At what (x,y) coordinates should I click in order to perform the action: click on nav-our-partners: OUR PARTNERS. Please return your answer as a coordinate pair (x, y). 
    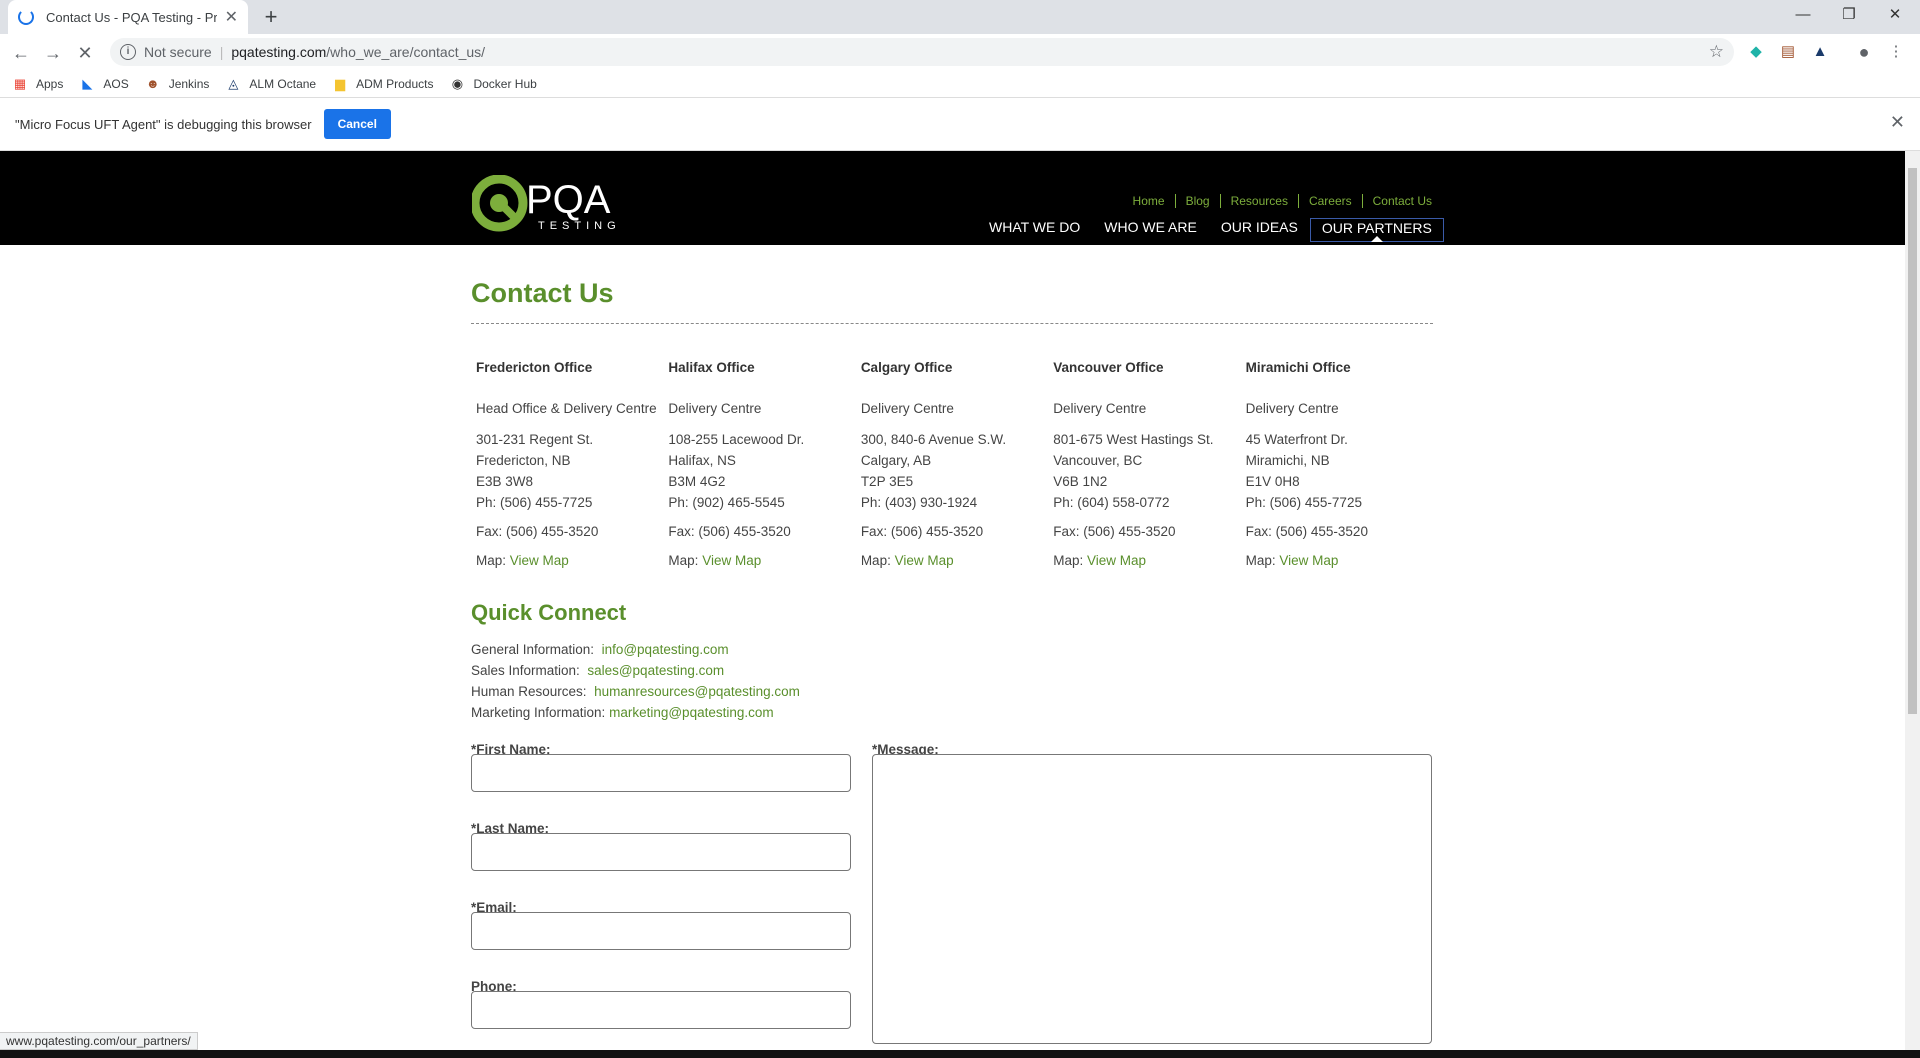
    Looking at the image, I should click on (1376, 230).